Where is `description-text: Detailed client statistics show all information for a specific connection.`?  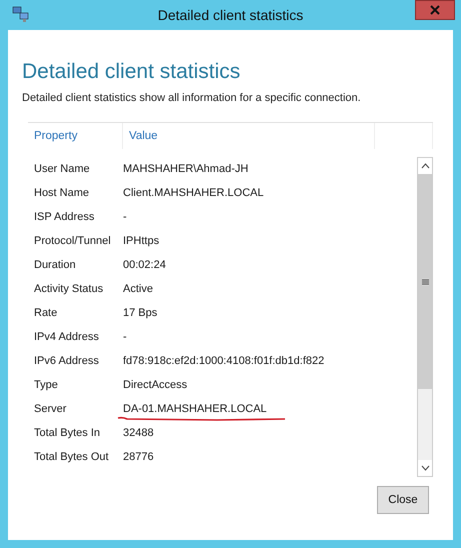 description-text: Detailed client statistics show all information for a specific connection. is located at coordinates (192, 98).